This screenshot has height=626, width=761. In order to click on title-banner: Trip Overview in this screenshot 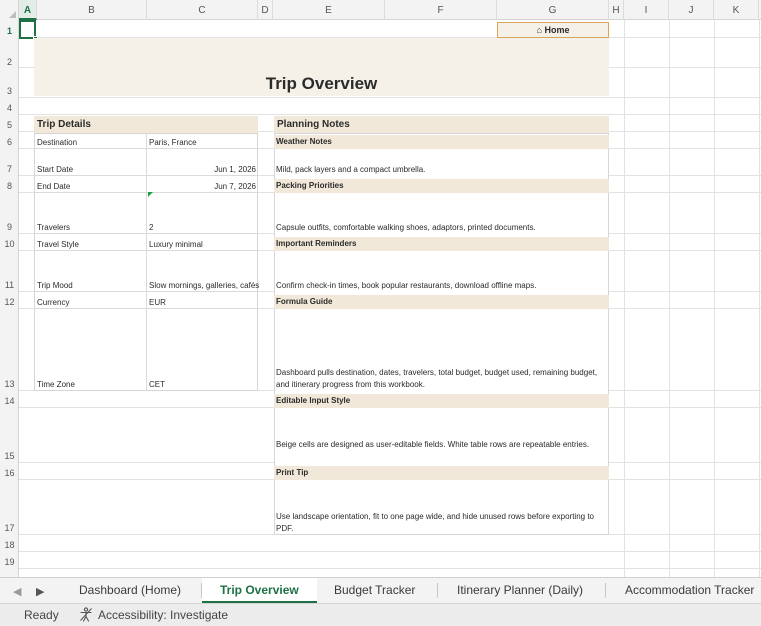, I will do `click(321, 67)`.